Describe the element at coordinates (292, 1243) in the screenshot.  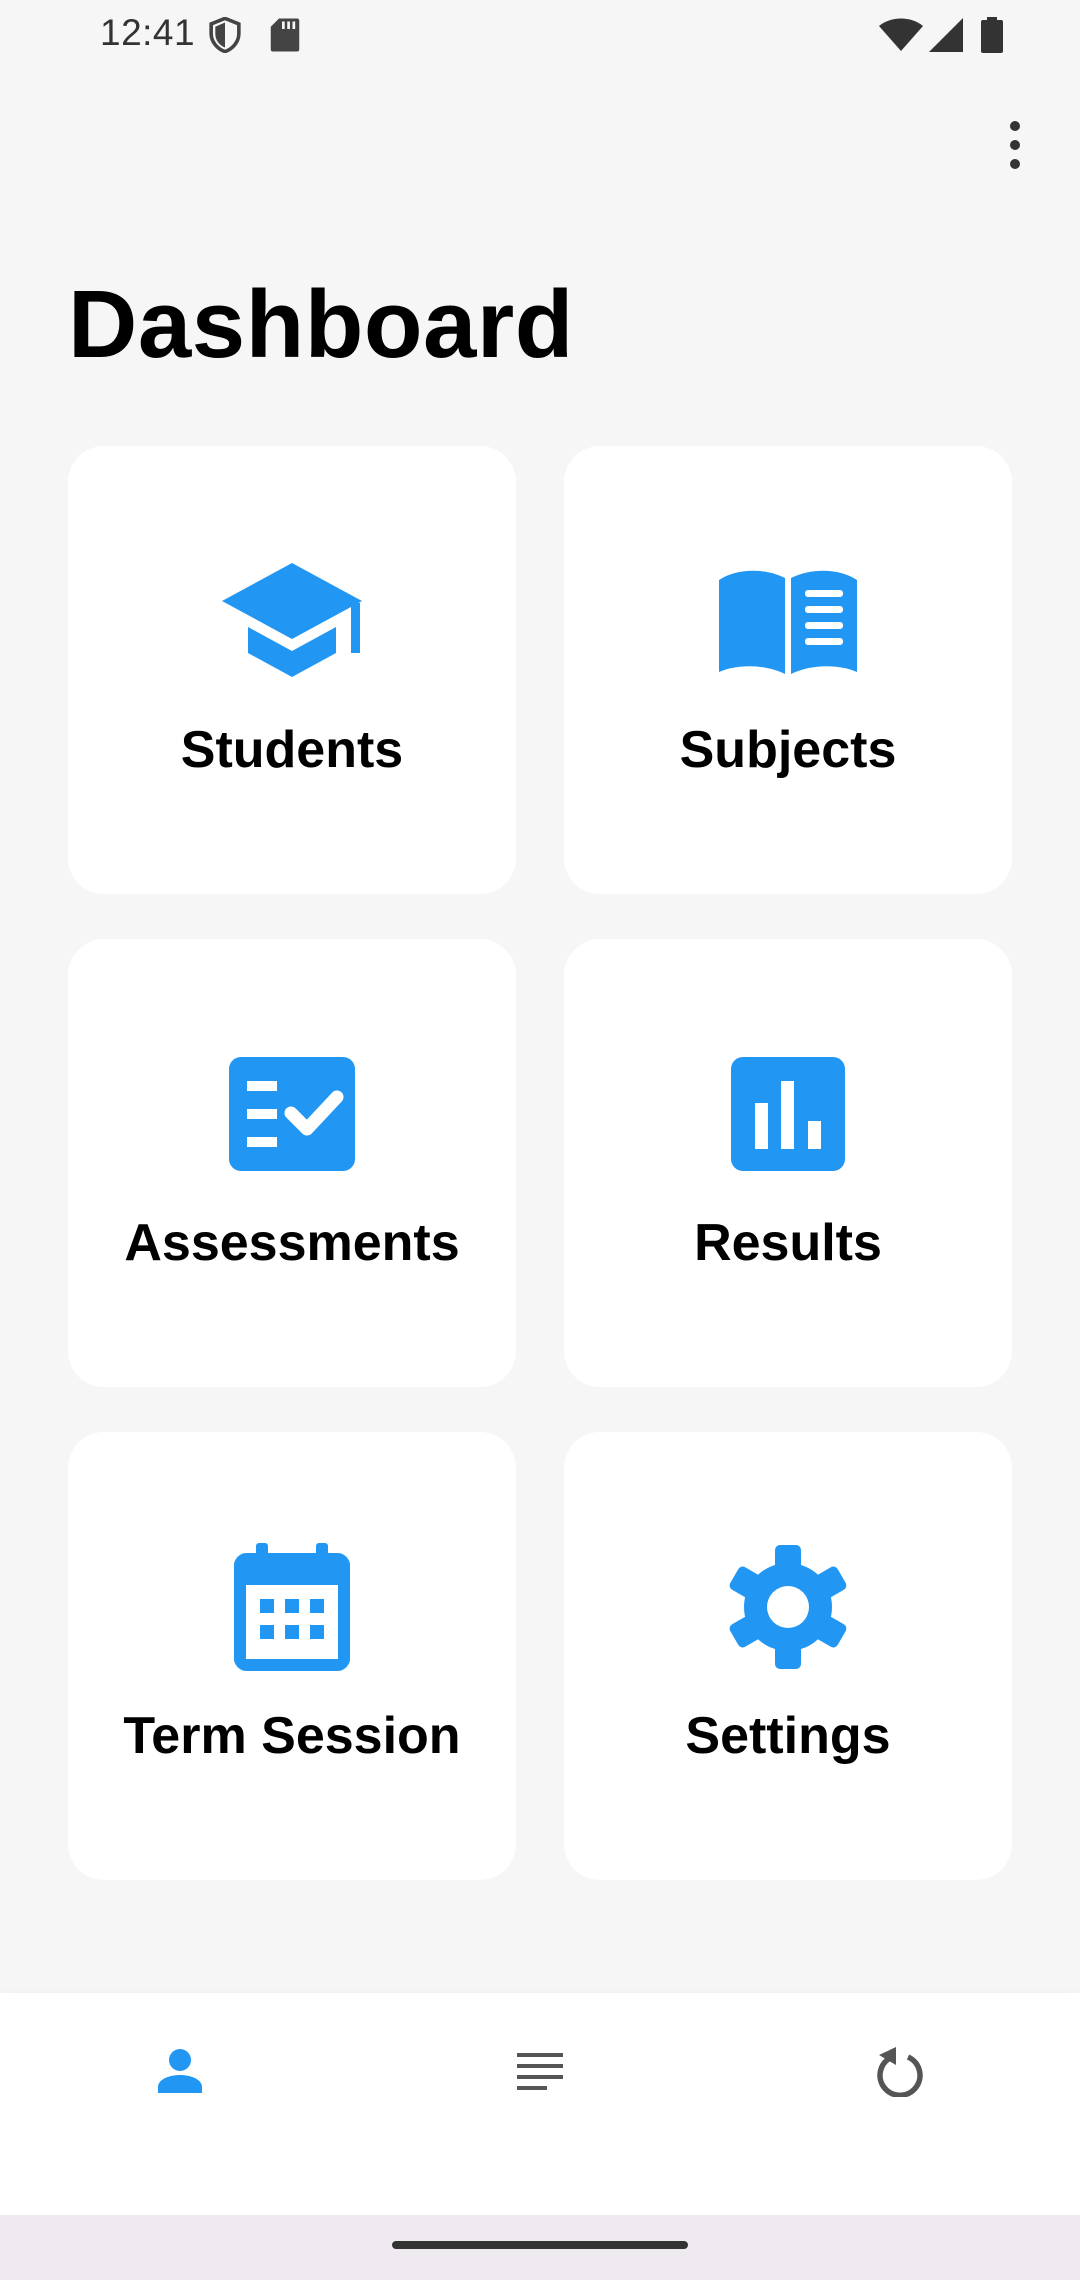
I see `assessments-label: Assessments` at that location.